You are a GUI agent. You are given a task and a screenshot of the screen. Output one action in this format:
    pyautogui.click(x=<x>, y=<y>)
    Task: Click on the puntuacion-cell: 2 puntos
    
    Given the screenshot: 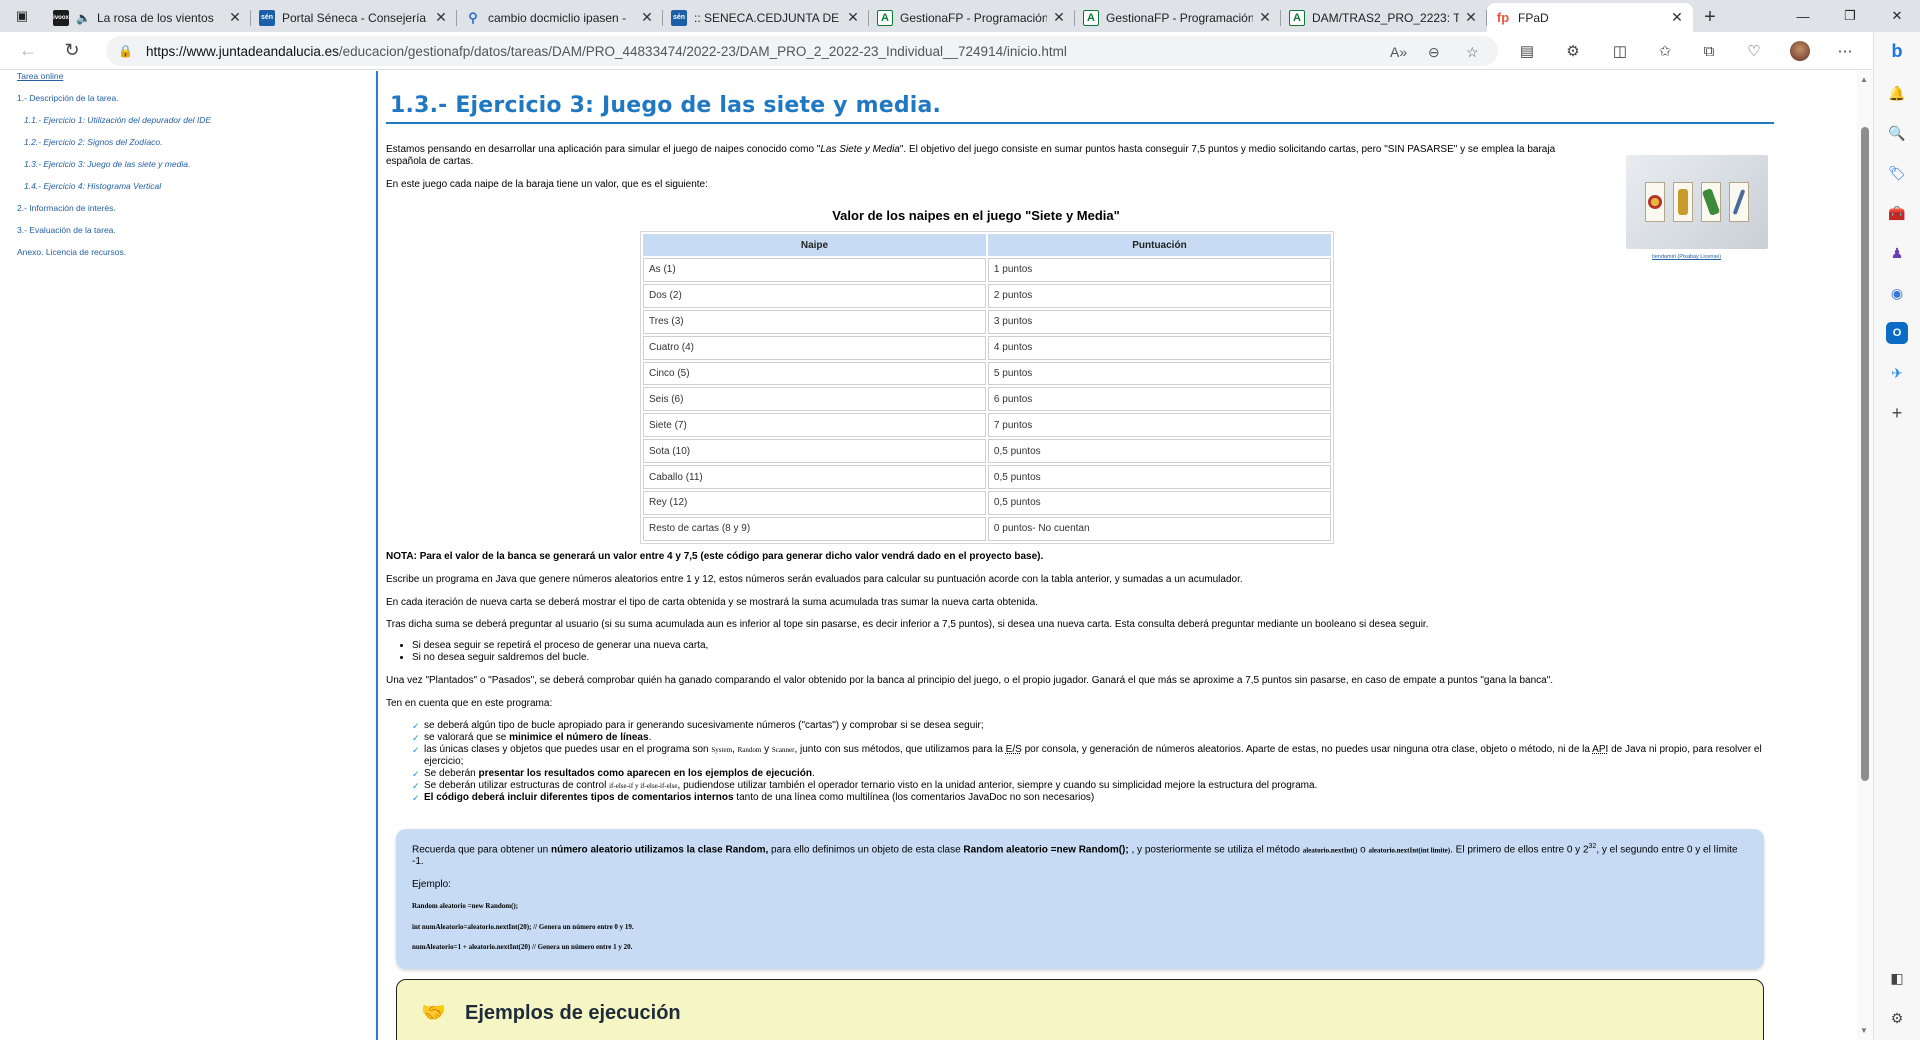 What is the action you would take?
    pyautogui.click(x=1159, y=295)
    